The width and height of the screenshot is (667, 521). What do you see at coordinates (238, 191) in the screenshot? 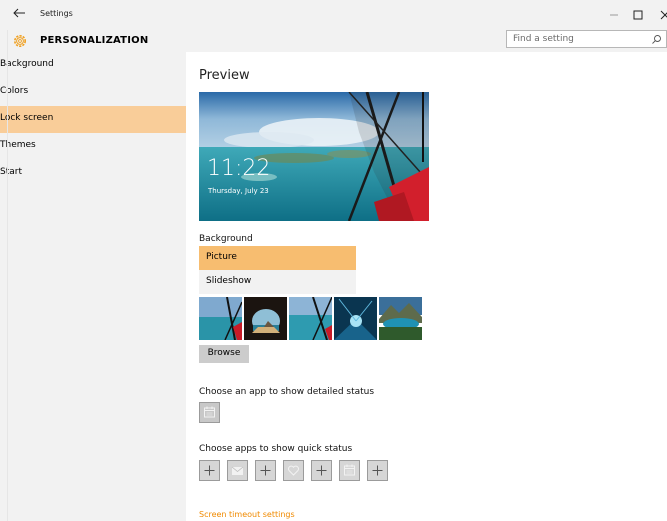
I see `preview-date: Thursday, July 23` at bounding box center [238, 191].